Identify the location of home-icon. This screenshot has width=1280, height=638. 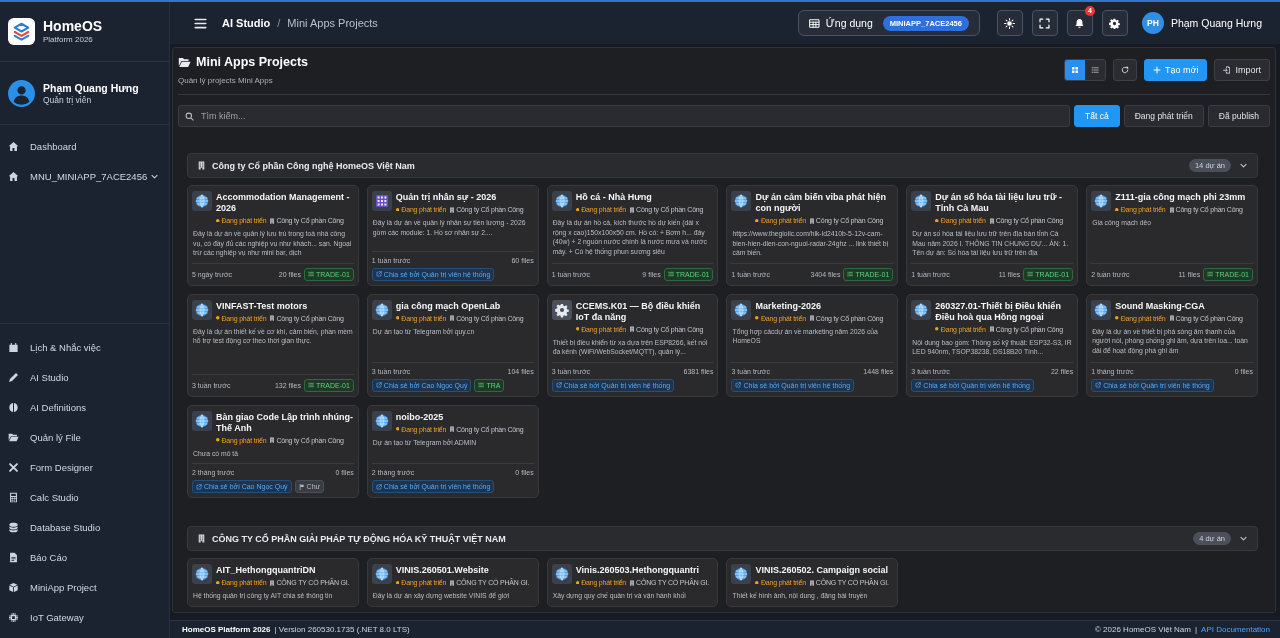
(13, 176).